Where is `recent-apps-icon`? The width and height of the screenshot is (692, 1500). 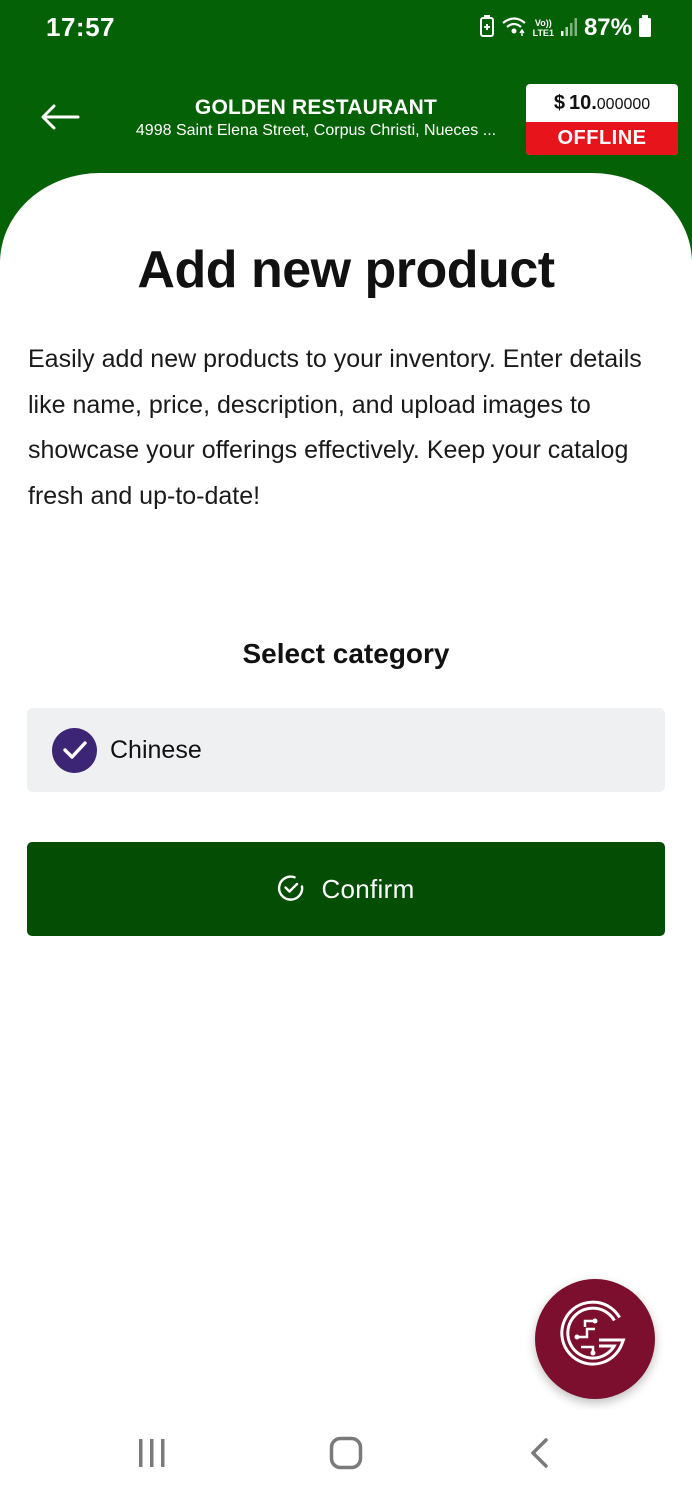 recent-apps-icon is located at coordinates (152, 1455).